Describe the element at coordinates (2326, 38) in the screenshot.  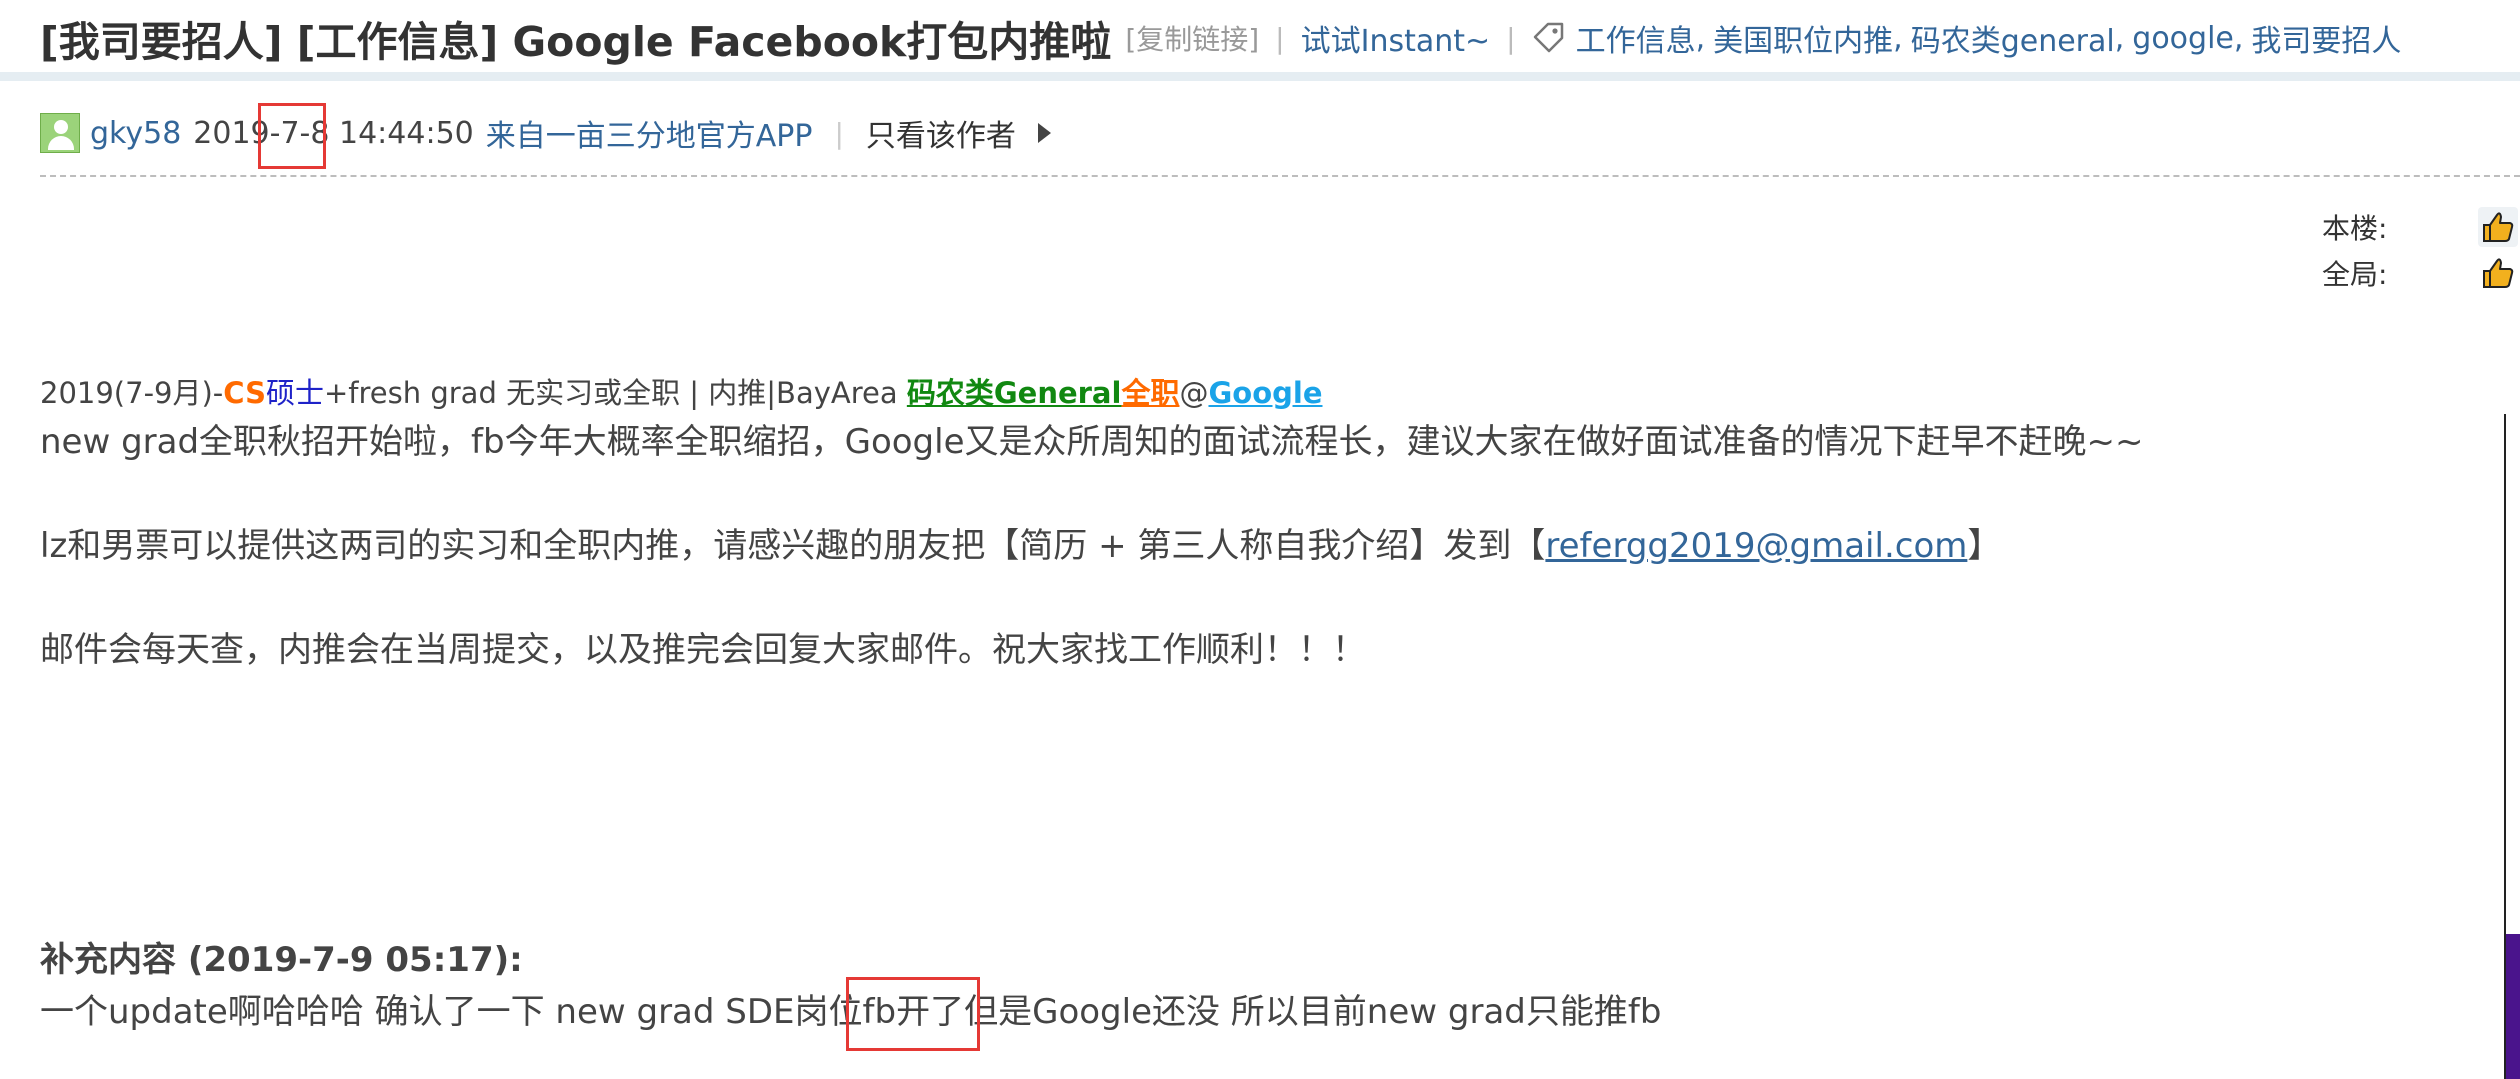
I see `tag-link: 我司要招人` at that location.